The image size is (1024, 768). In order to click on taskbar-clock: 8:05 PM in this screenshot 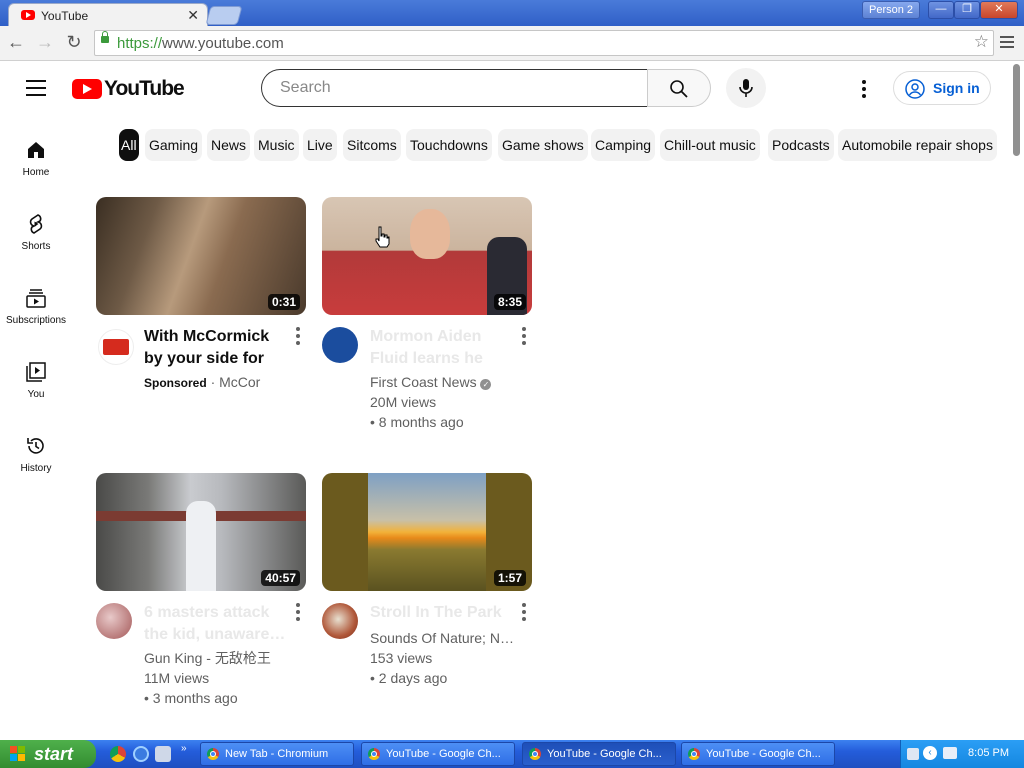, I will do `click(988, 753)`.